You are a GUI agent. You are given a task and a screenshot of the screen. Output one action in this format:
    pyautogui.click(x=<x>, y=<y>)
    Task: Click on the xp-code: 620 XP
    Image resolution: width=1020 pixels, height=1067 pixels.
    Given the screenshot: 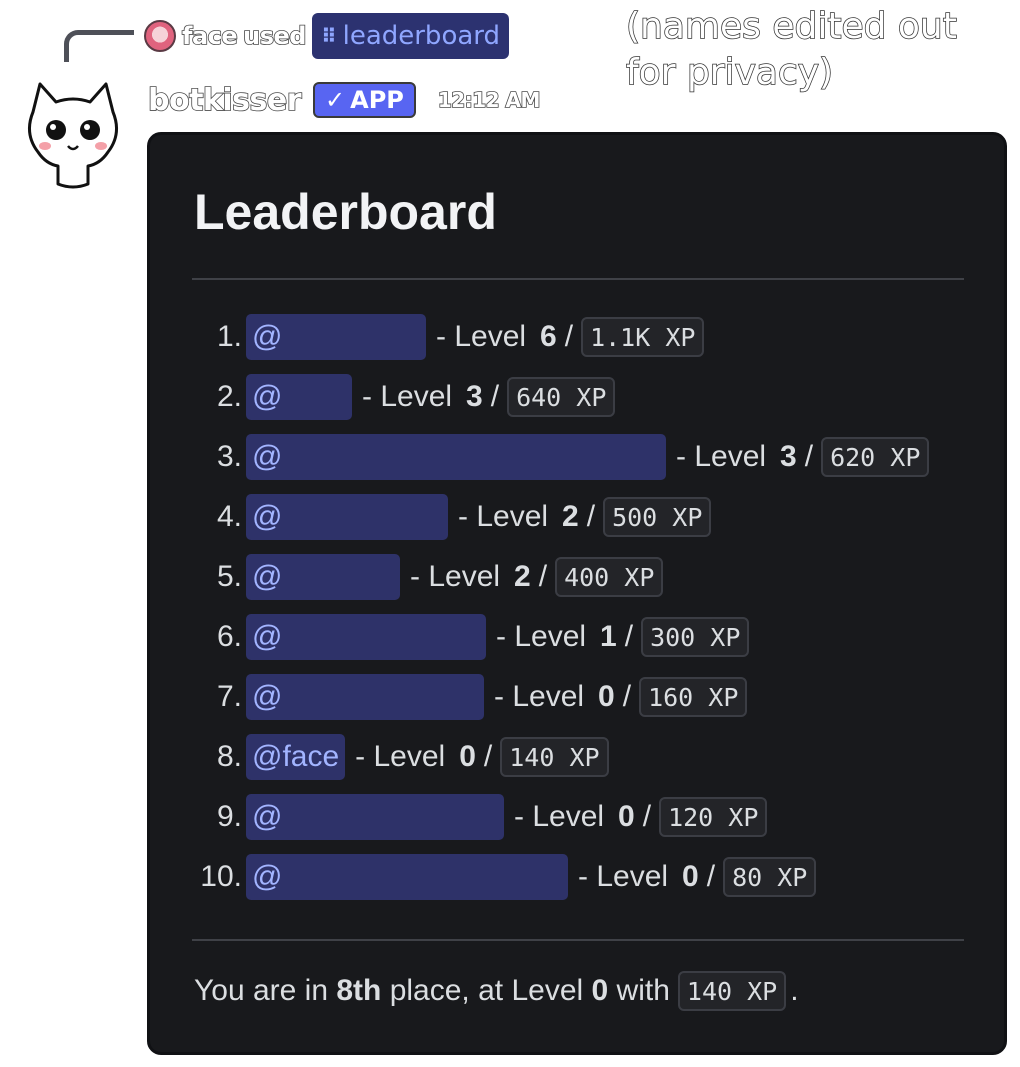 What is the action you would take?
    pyautogui.click(x=875, y=457)
    